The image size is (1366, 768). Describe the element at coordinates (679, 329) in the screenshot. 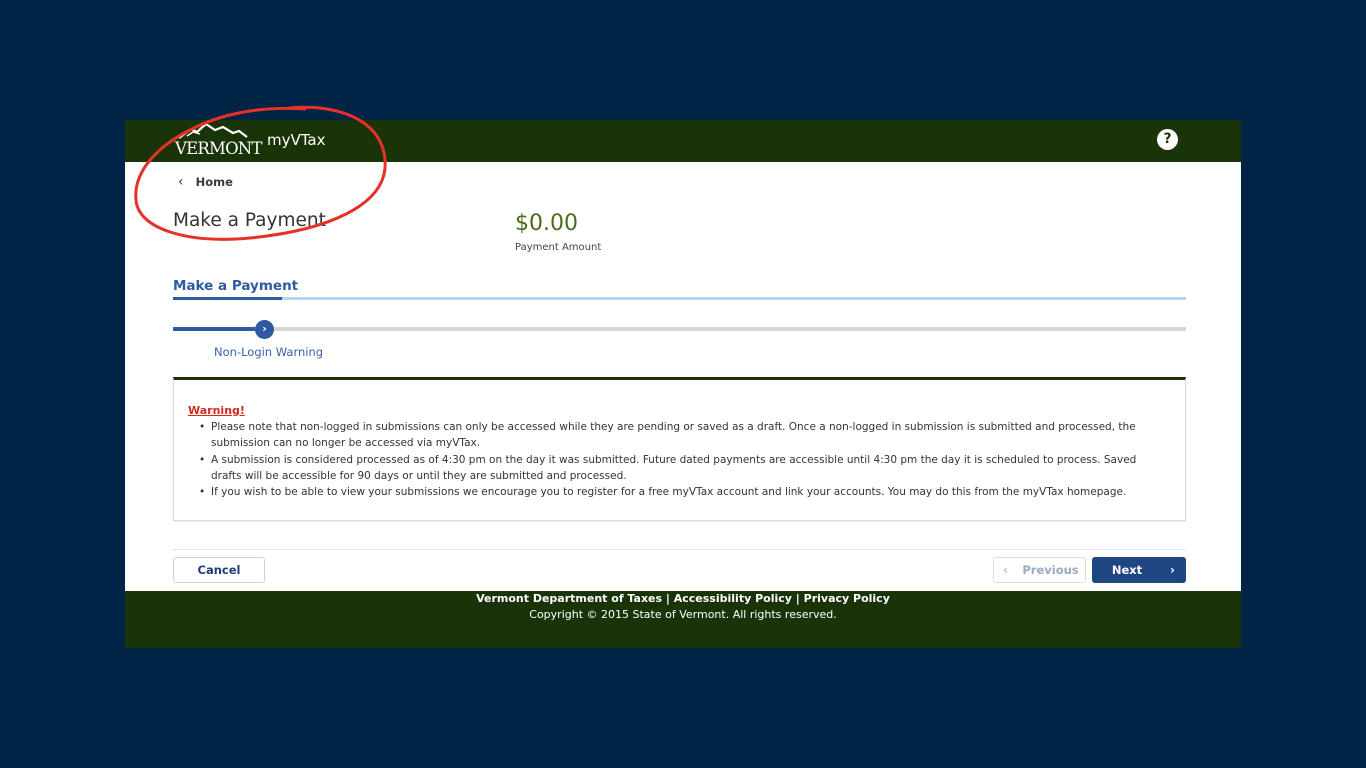

I see `progress-track` at that location.